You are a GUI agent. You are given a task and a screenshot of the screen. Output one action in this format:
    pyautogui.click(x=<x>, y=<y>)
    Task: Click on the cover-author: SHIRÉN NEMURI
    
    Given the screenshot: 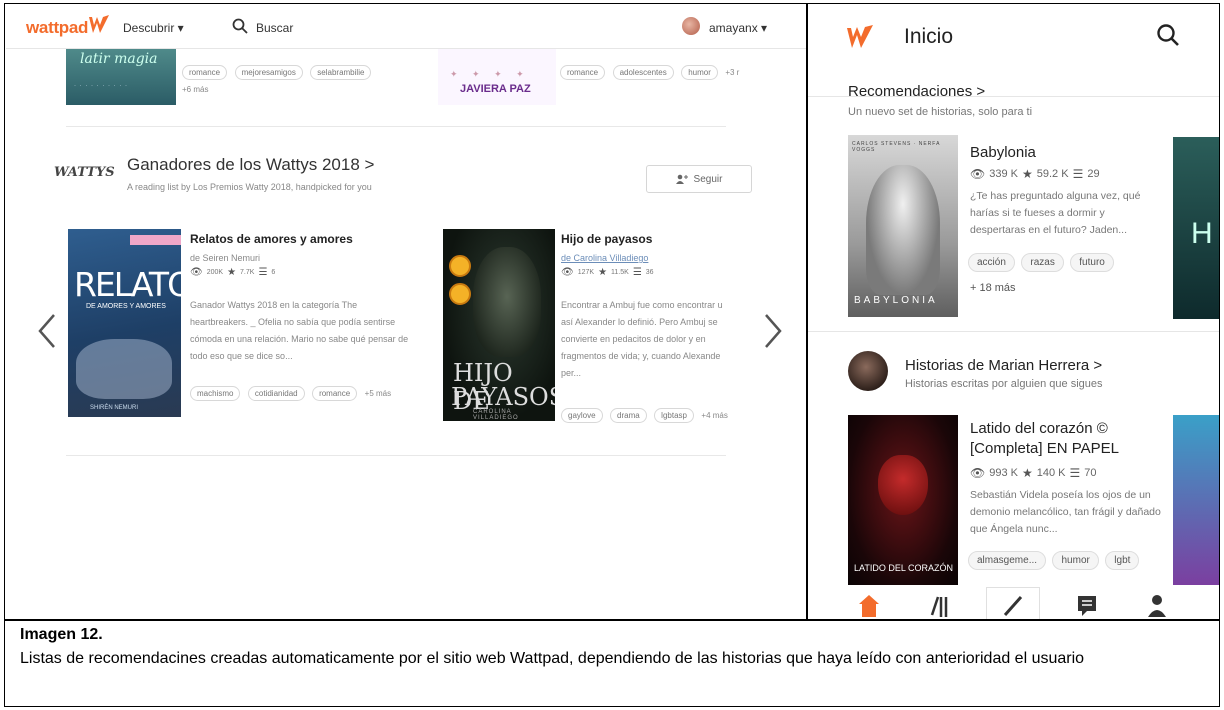 What is the action you would take?
    pyautogui.click(x=114, y=408)
    